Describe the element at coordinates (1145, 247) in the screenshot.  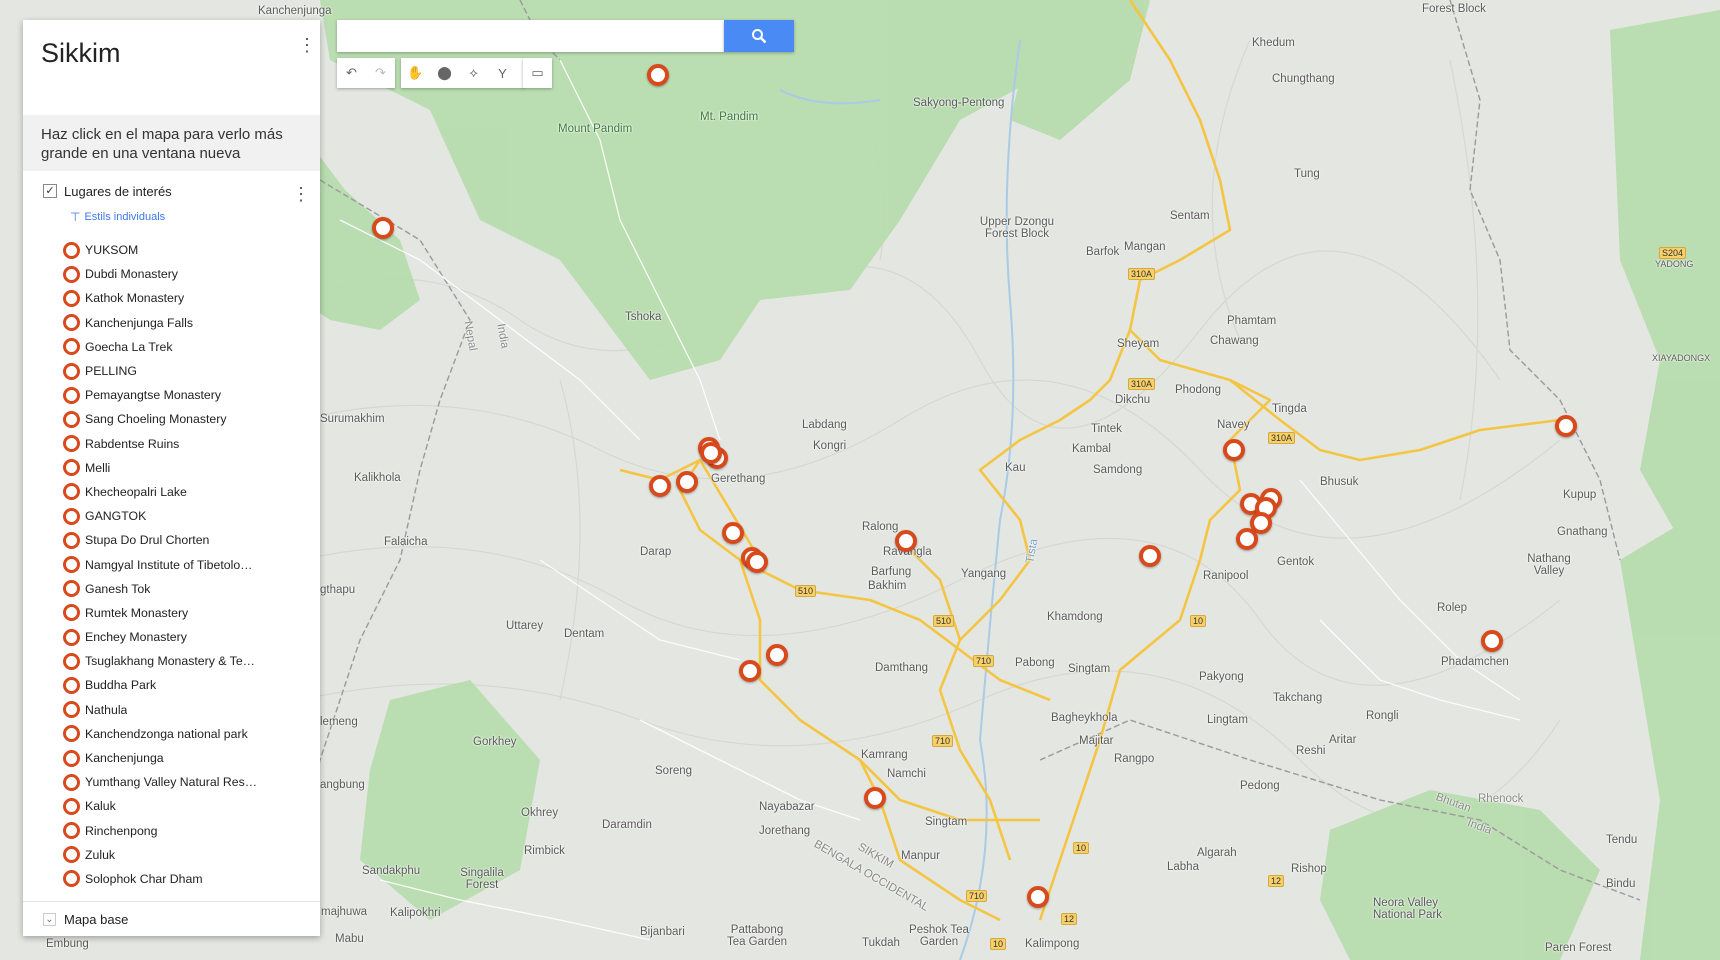
I see `place-label: Mangan` at that location.